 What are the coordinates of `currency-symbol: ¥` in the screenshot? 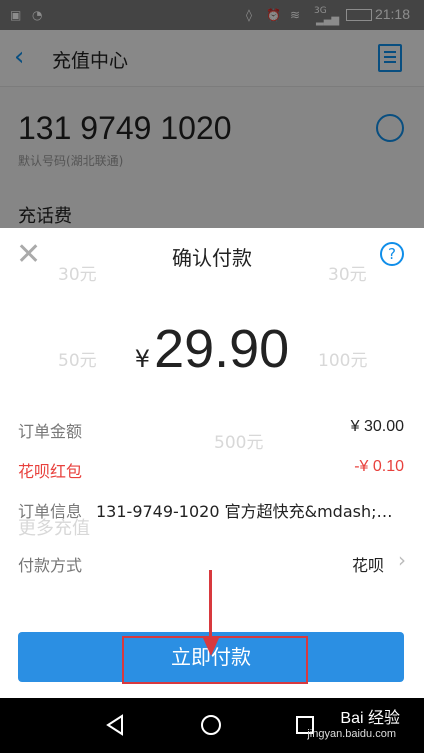 It's located at (142, 359).